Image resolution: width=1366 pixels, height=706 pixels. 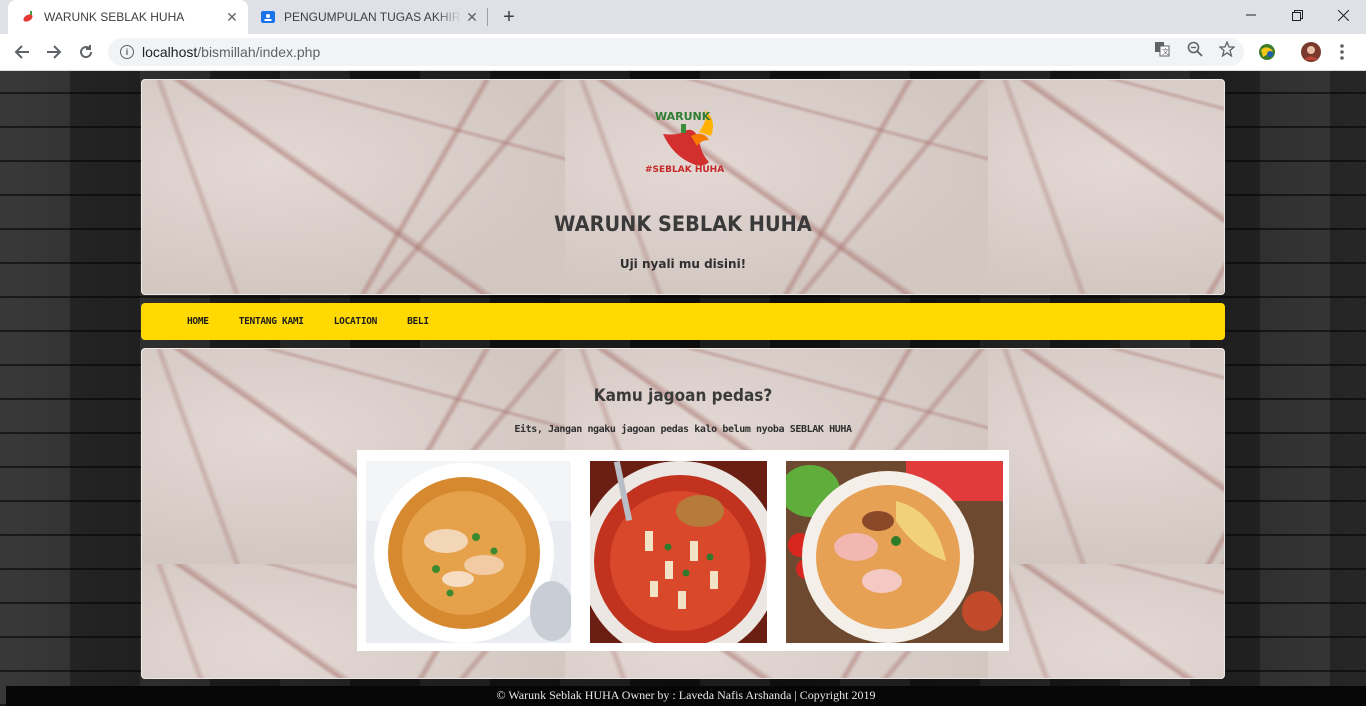 I want to click on forward-icon, so click(x=54, y=52).